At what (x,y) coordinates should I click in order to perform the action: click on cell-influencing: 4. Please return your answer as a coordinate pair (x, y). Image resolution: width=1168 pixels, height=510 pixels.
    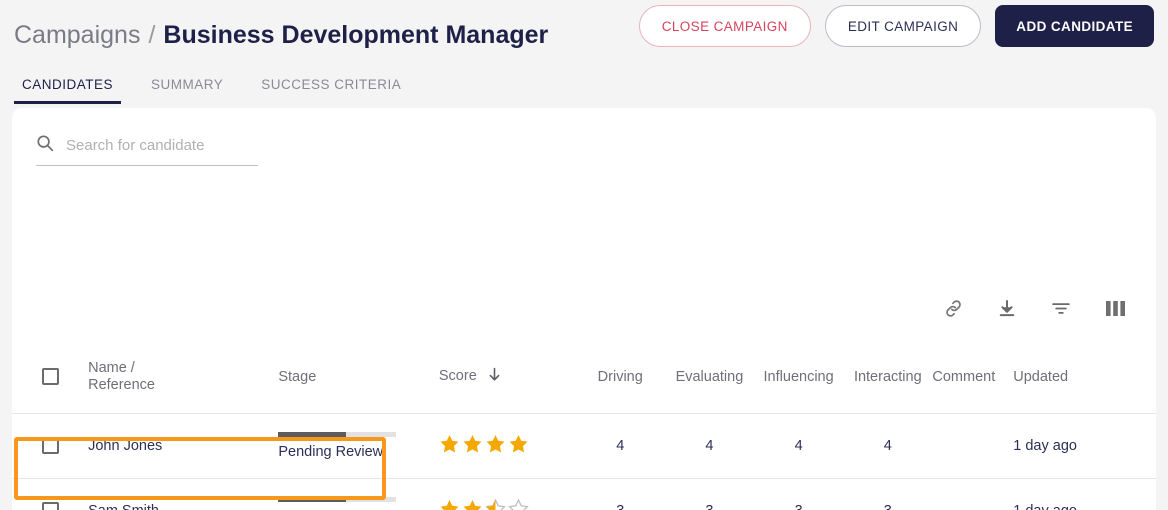
    Looking at the image, I should click on (799, 446).